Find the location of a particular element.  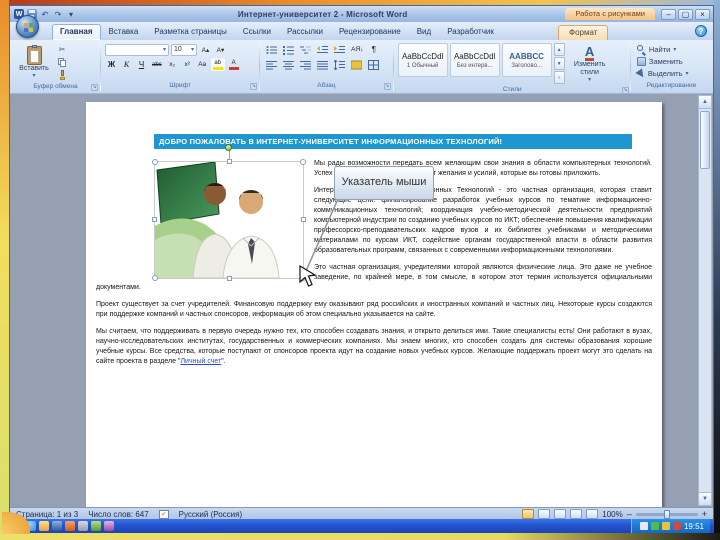

shrink-font-button: А▾ is located at coordinates (220, 49).